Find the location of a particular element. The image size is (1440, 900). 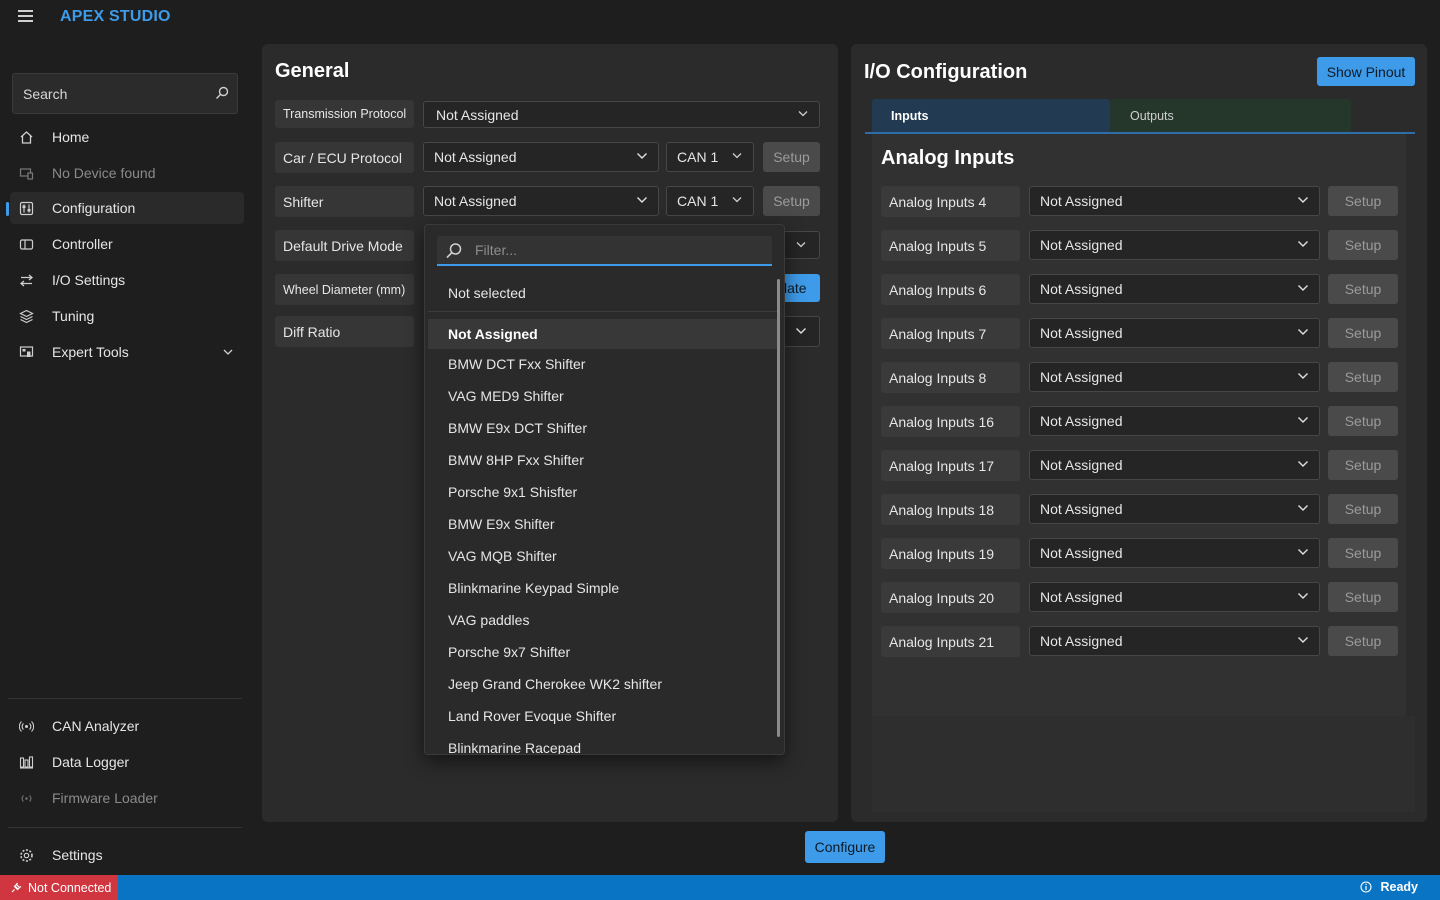

dropdown-option: Porsche 9x1 Shisfter is located at coordinates (602, 492).